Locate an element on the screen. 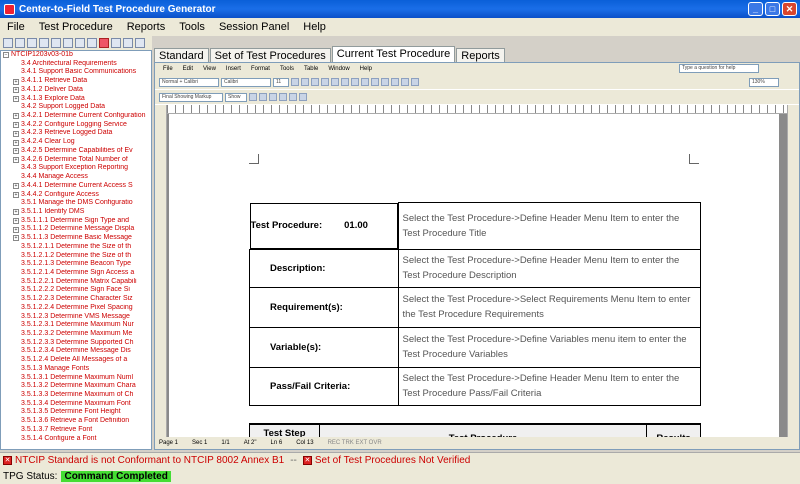  tree-item: 3.5.1.2.1.2 Determine the Size of th is located at coordinates (76, 256).